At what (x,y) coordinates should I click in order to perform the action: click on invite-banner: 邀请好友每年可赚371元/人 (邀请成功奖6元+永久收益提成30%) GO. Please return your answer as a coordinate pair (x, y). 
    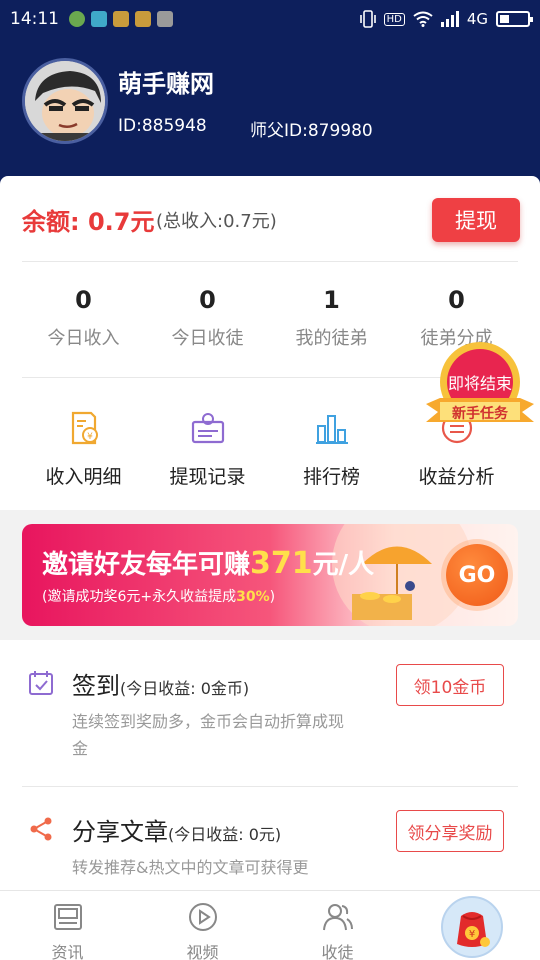
    Looking at the image, I should click on (270, 575).